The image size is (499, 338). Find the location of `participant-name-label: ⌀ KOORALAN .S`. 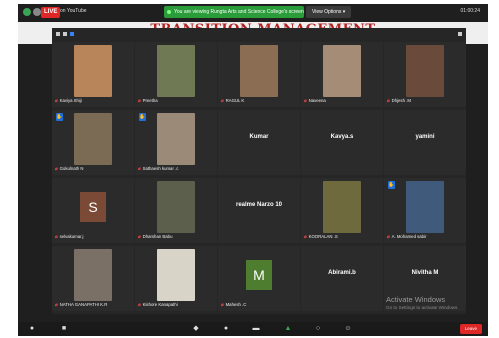

participant-name-label: ⌀ KOORALAN .S is located at coordinates (321, 237).